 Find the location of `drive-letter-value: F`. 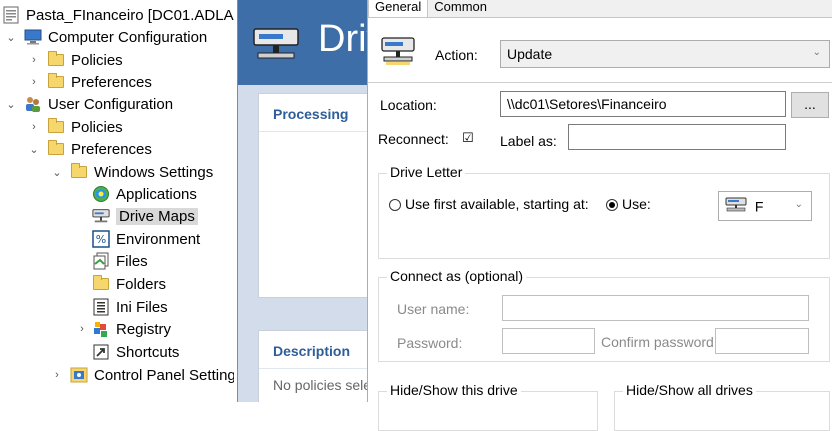

drive-letter-value: F is located at coordinates (759, 206).